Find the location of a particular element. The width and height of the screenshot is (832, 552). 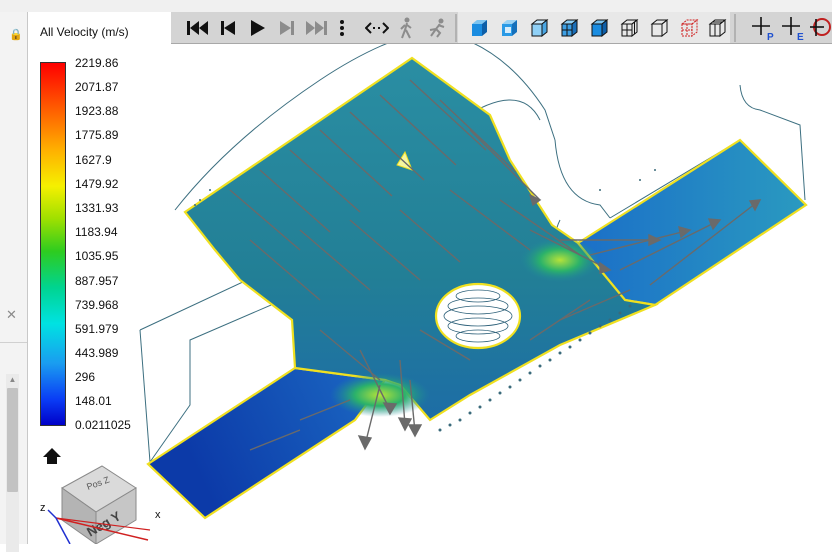

bounce-button is located at coordinates (377, 28).